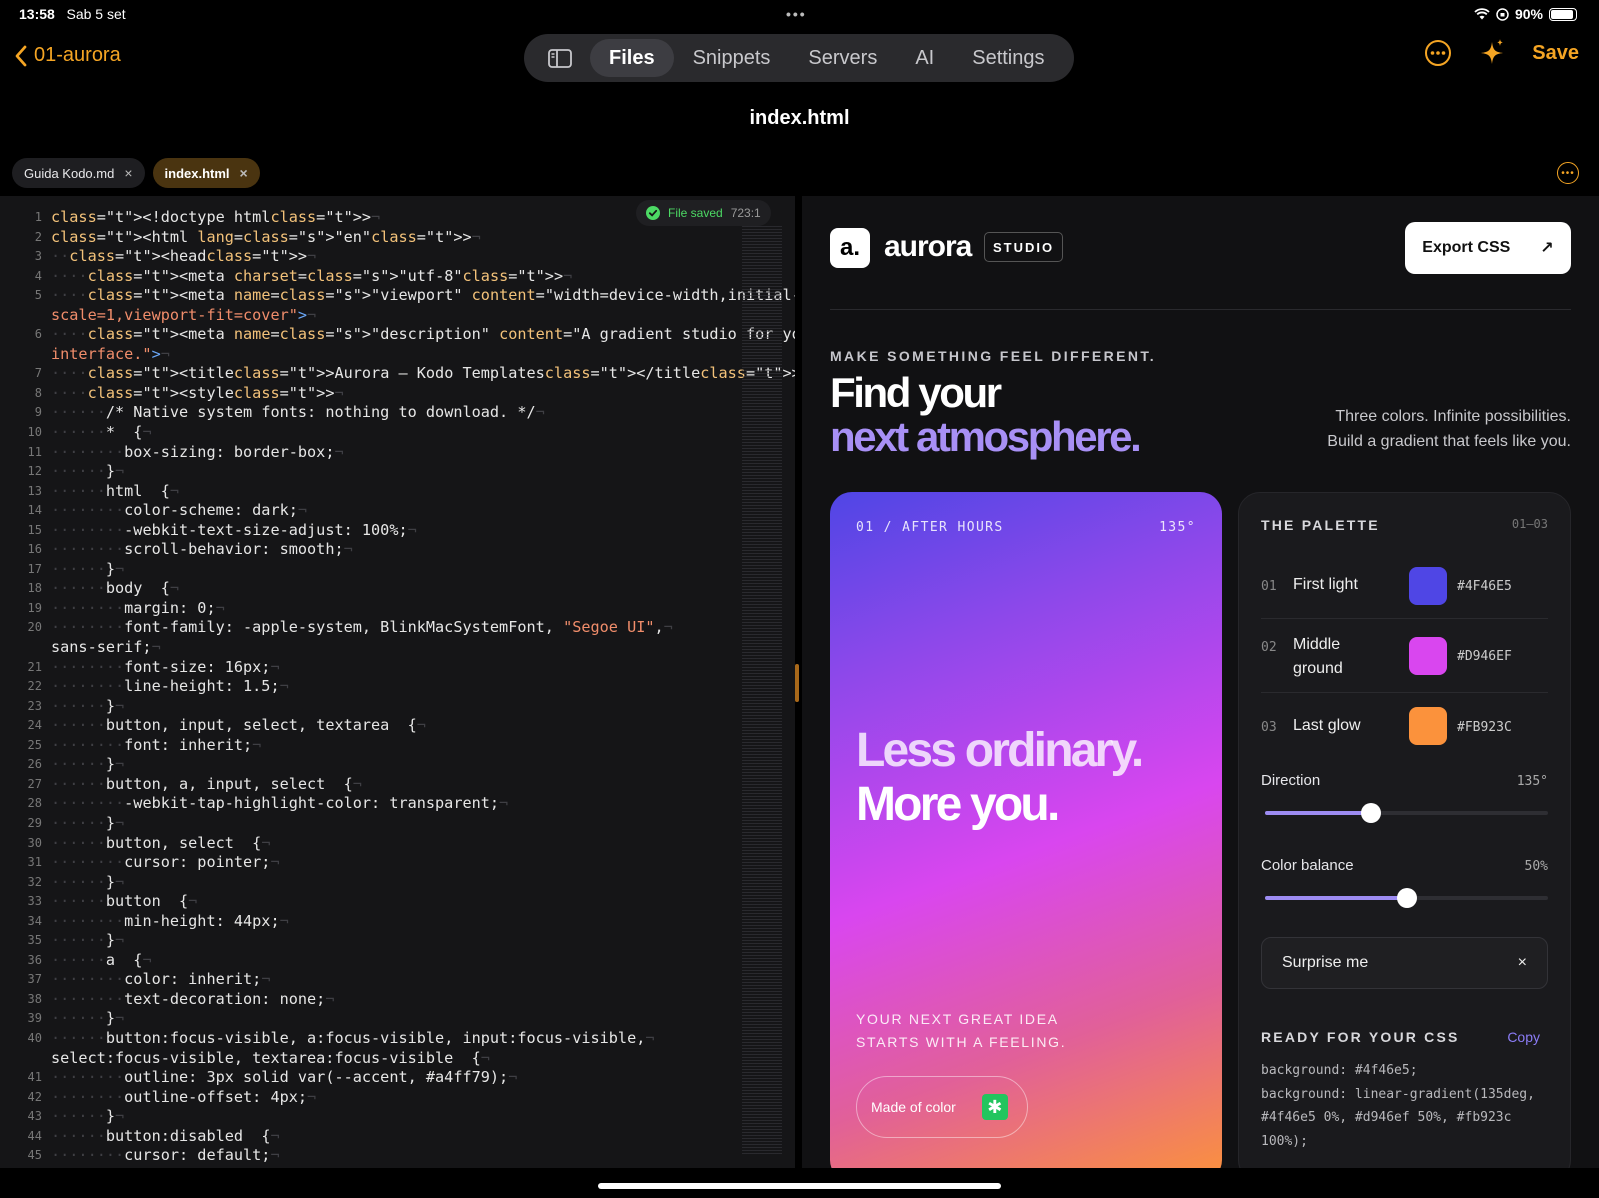 The width and height of the screenshot is (1599, 1198). I want to click on cursor-position: 723:1, so click(745, 213).